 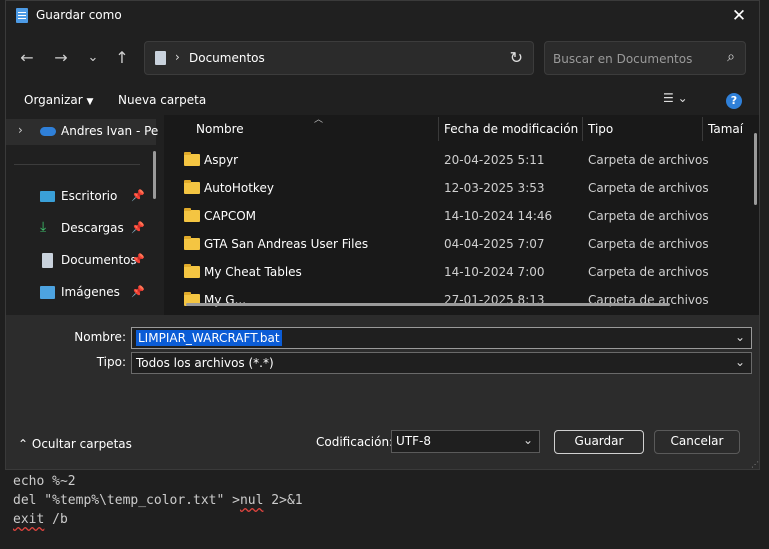 What do you see at coordinates (725, 129) in the screenshot?
I see `column-header-size: Tamaí` at bounding box center [725, 129].